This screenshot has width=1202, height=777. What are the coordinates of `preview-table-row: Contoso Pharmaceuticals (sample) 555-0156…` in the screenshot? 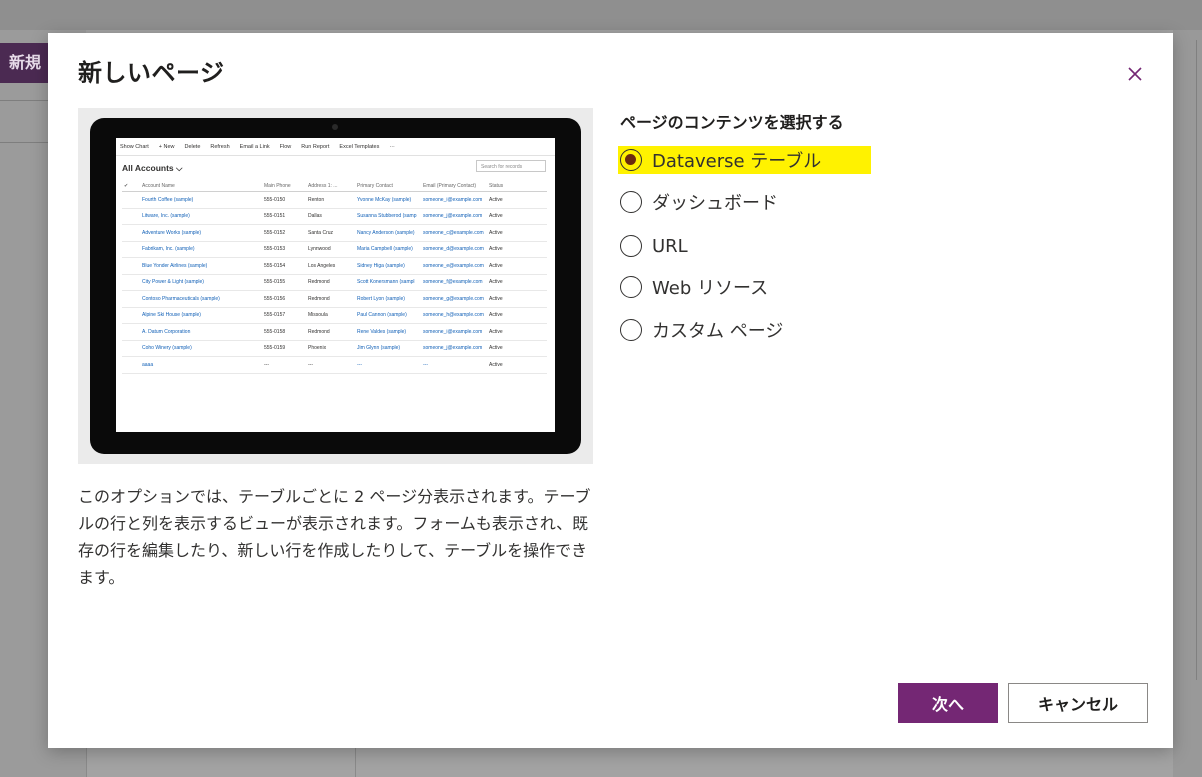 It's located at (334, 299).